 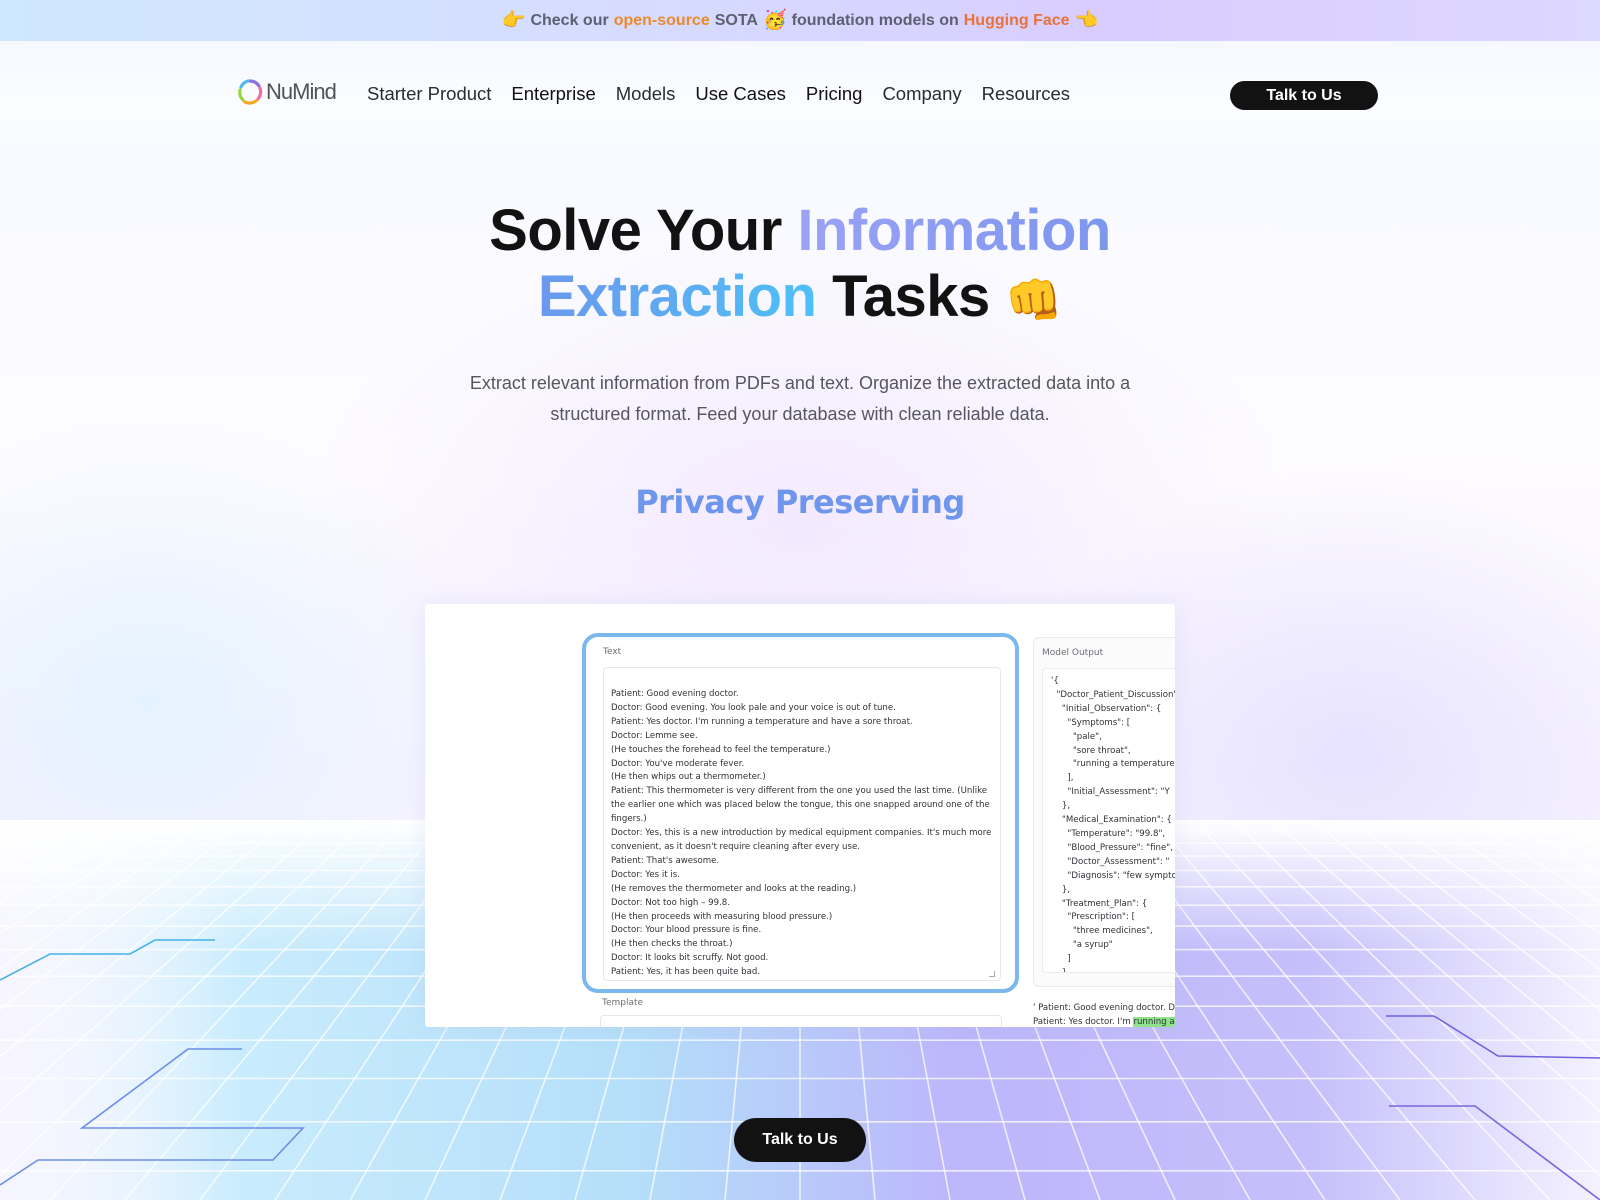 I want to click on json-line: "Symptoms": [, so click(x=1091, y=722).